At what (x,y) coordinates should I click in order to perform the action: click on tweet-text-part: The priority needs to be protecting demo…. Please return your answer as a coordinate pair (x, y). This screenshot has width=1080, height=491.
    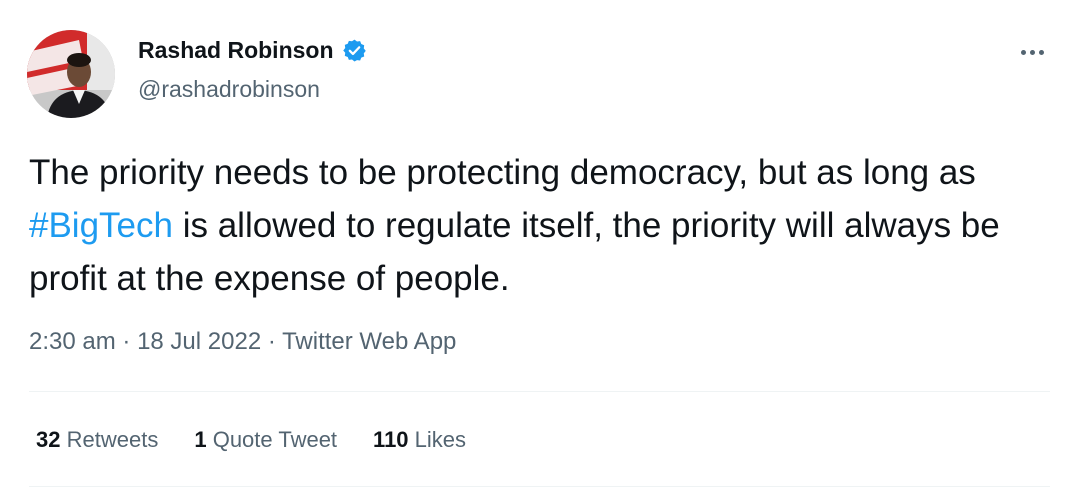
    Looking at the image, I should click on (502, 172).